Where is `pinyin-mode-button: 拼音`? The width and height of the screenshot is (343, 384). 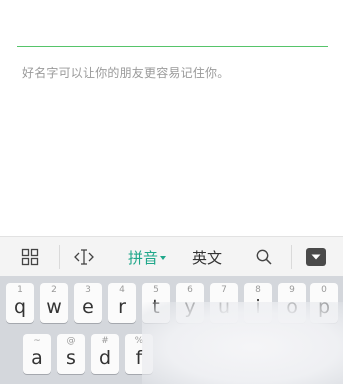 pinyin-mode-button: 拼音 is located at coordinates (147, 257).